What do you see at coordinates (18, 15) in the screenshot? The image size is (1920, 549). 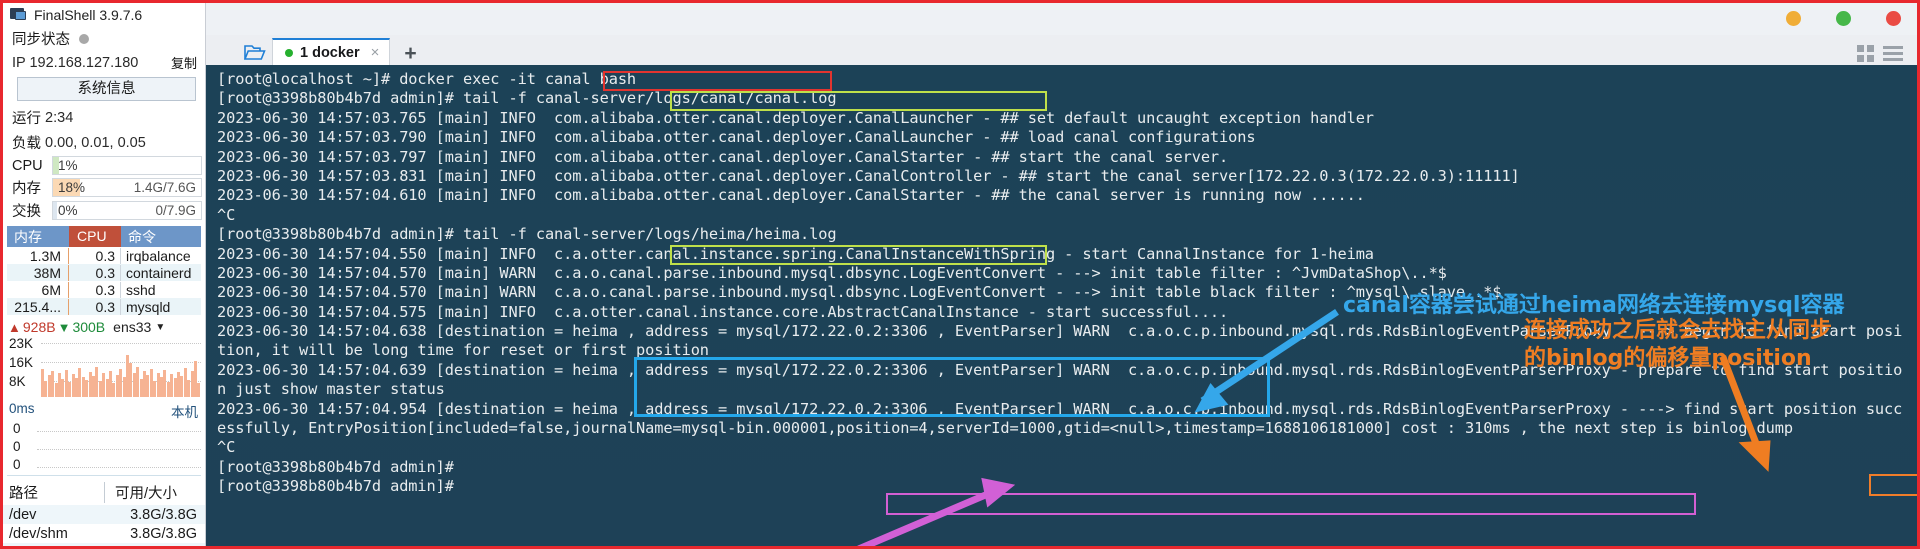 I see `monitor-icon` at bounding box center [18, 15].